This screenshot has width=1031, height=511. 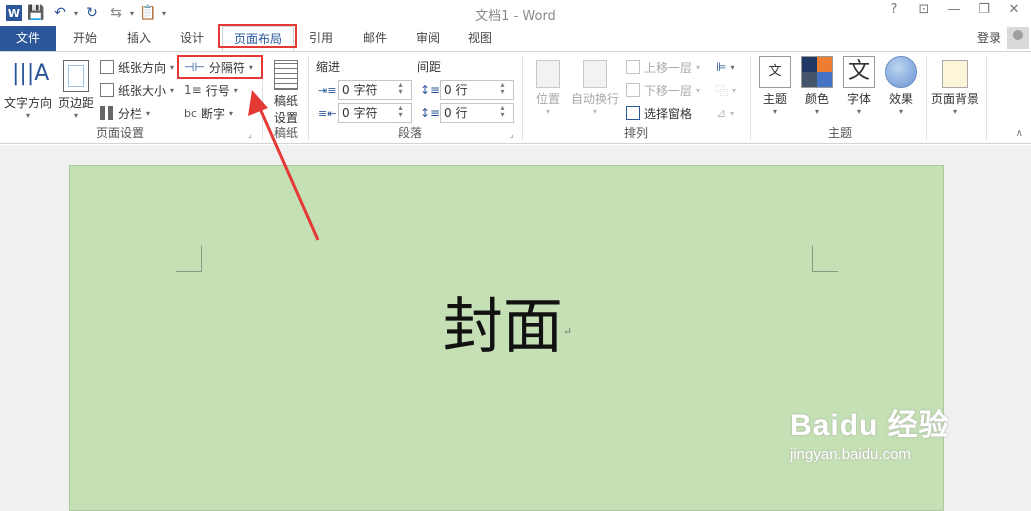 What do you see at coordinates (775, 72) in the screenshot?
I see `themes-icon: 文` at bounding box center [775, 72].